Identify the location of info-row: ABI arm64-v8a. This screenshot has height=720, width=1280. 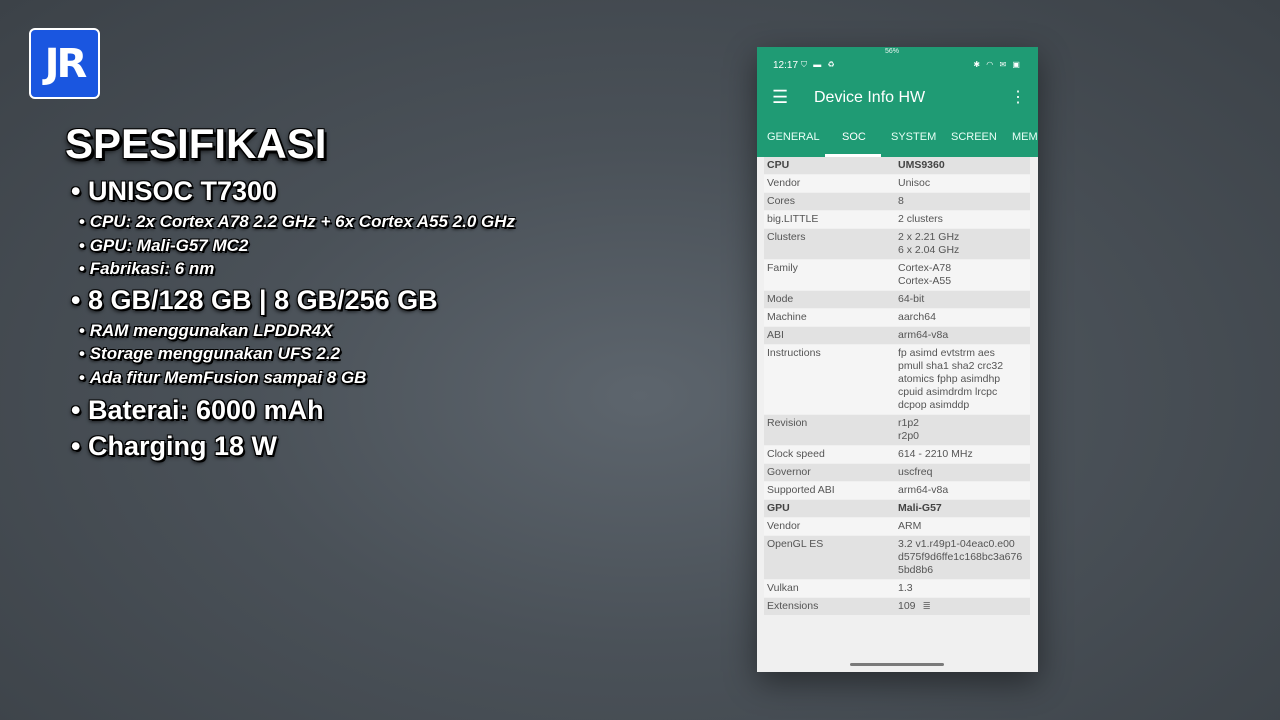
(897, 335).